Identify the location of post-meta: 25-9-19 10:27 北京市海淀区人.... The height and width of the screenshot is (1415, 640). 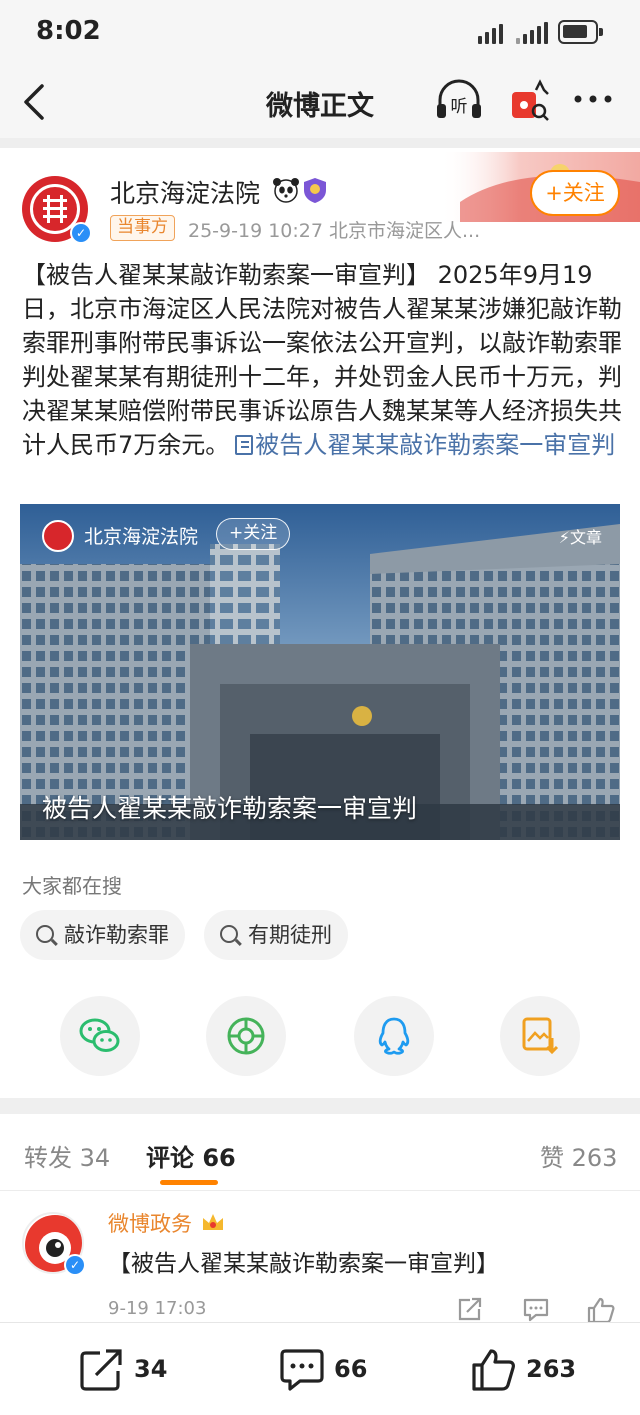
(334, 231).